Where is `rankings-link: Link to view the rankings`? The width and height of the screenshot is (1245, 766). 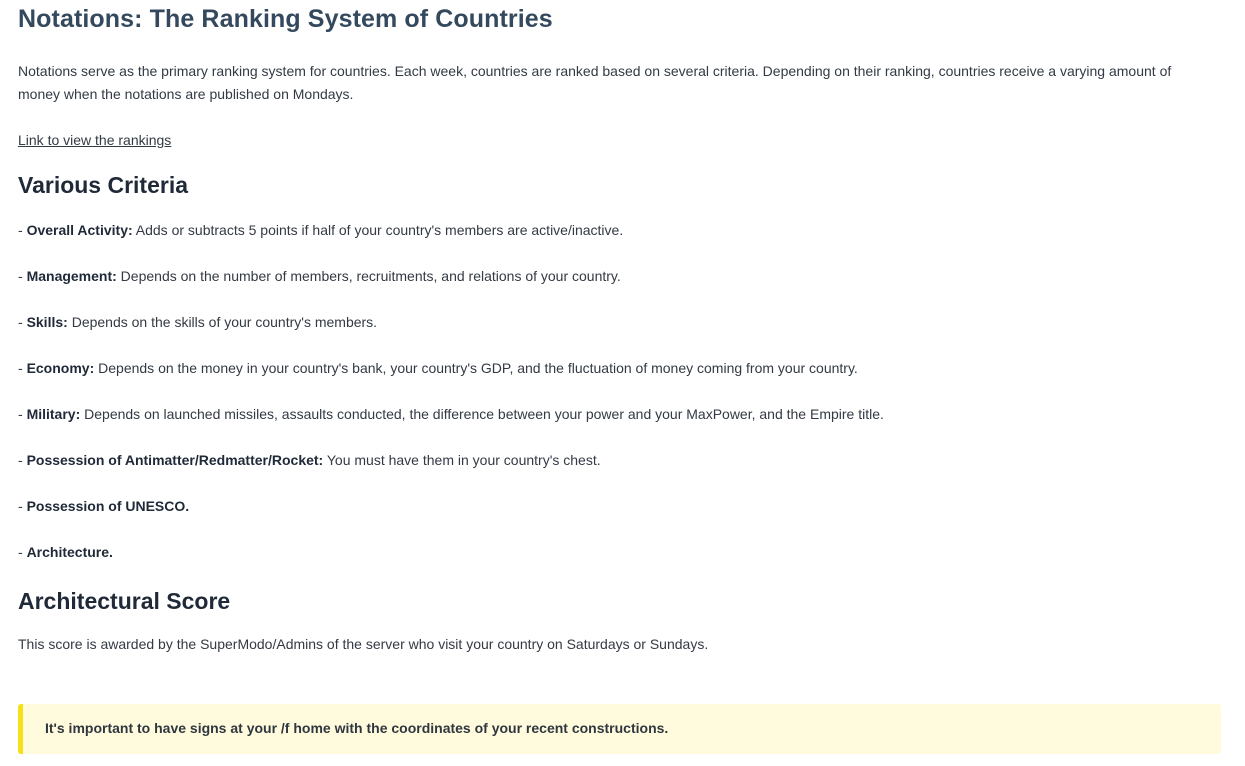
rankings-link: Link to view the rankings is located at coordinates (94, 140).